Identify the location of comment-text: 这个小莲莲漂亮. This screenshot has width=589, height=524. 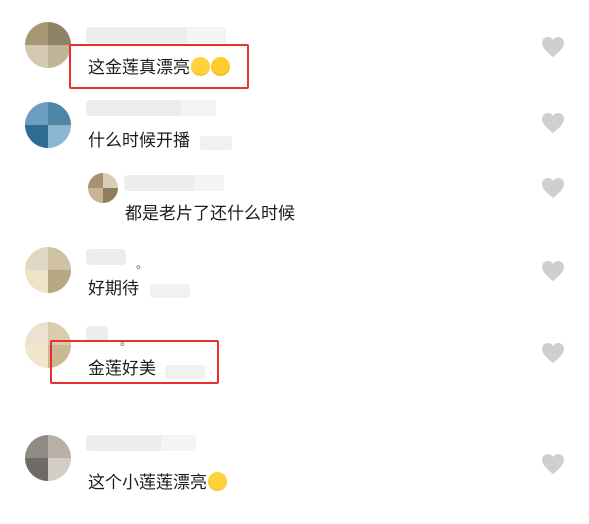
(157, 483).